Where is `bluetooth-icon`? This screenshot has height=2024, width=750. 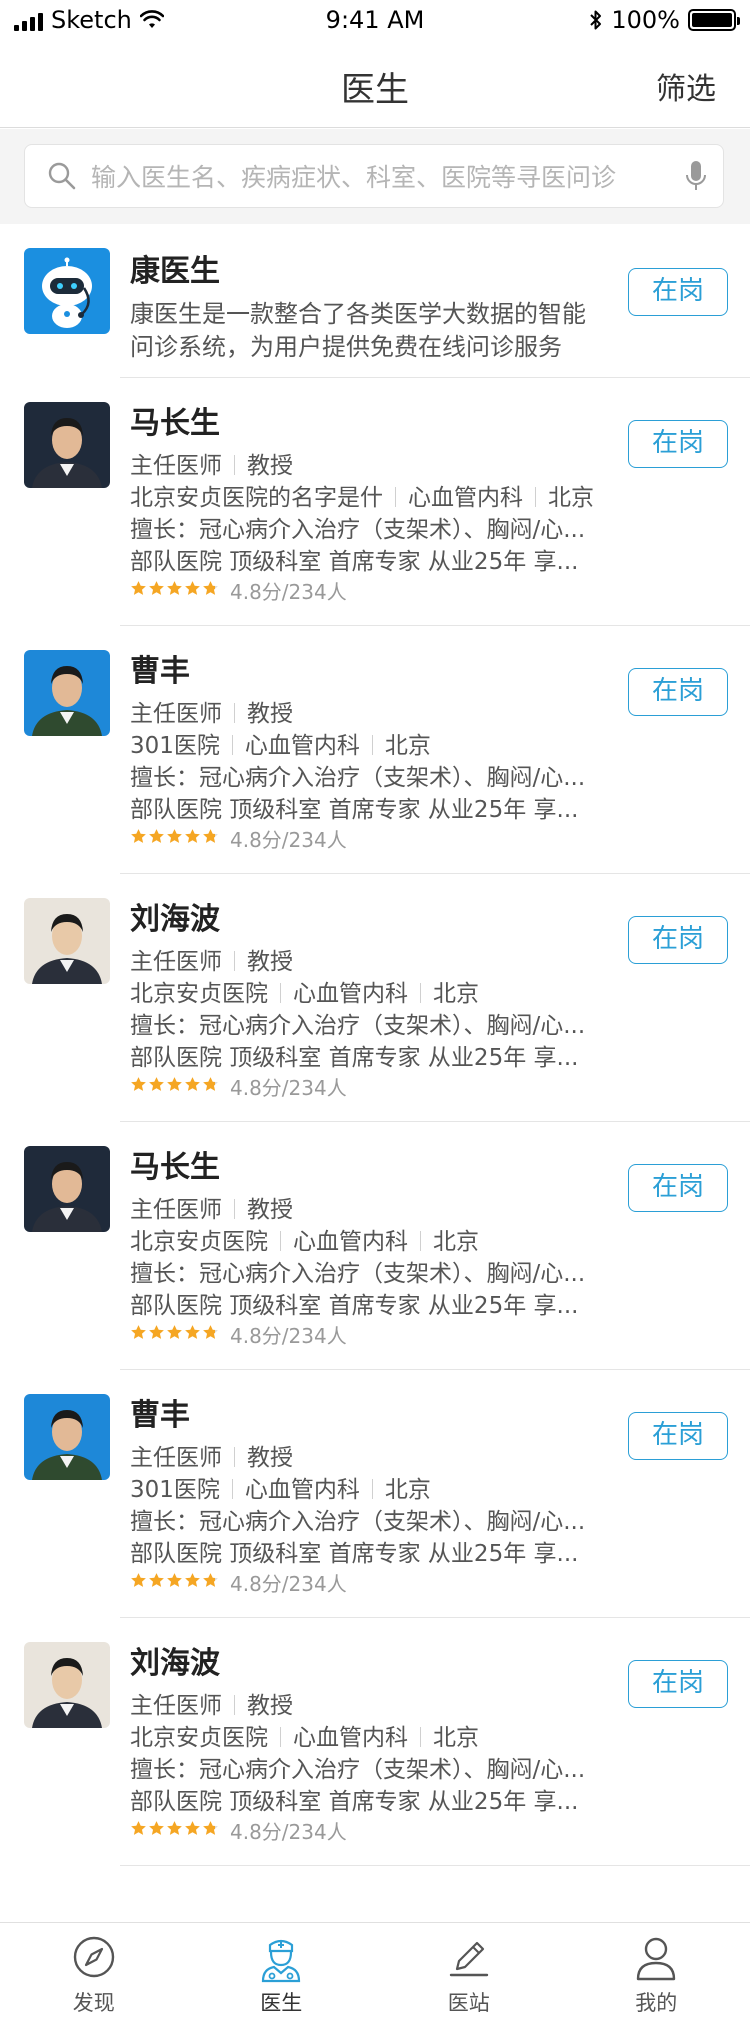
bluetooth-icon is located at coordinates (596, 20).